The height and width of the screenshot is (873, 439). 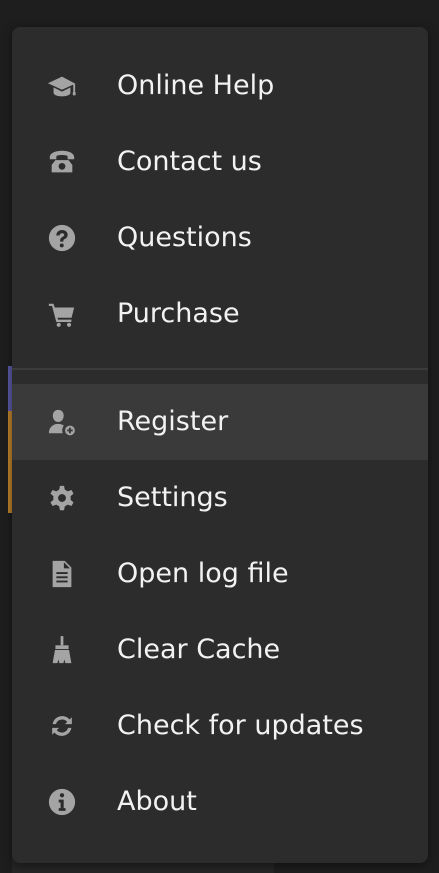 What do you see at coordinates (157, 801) in the screenshot?
I see `menu-item-label: About` at bounding box center [157, 801].